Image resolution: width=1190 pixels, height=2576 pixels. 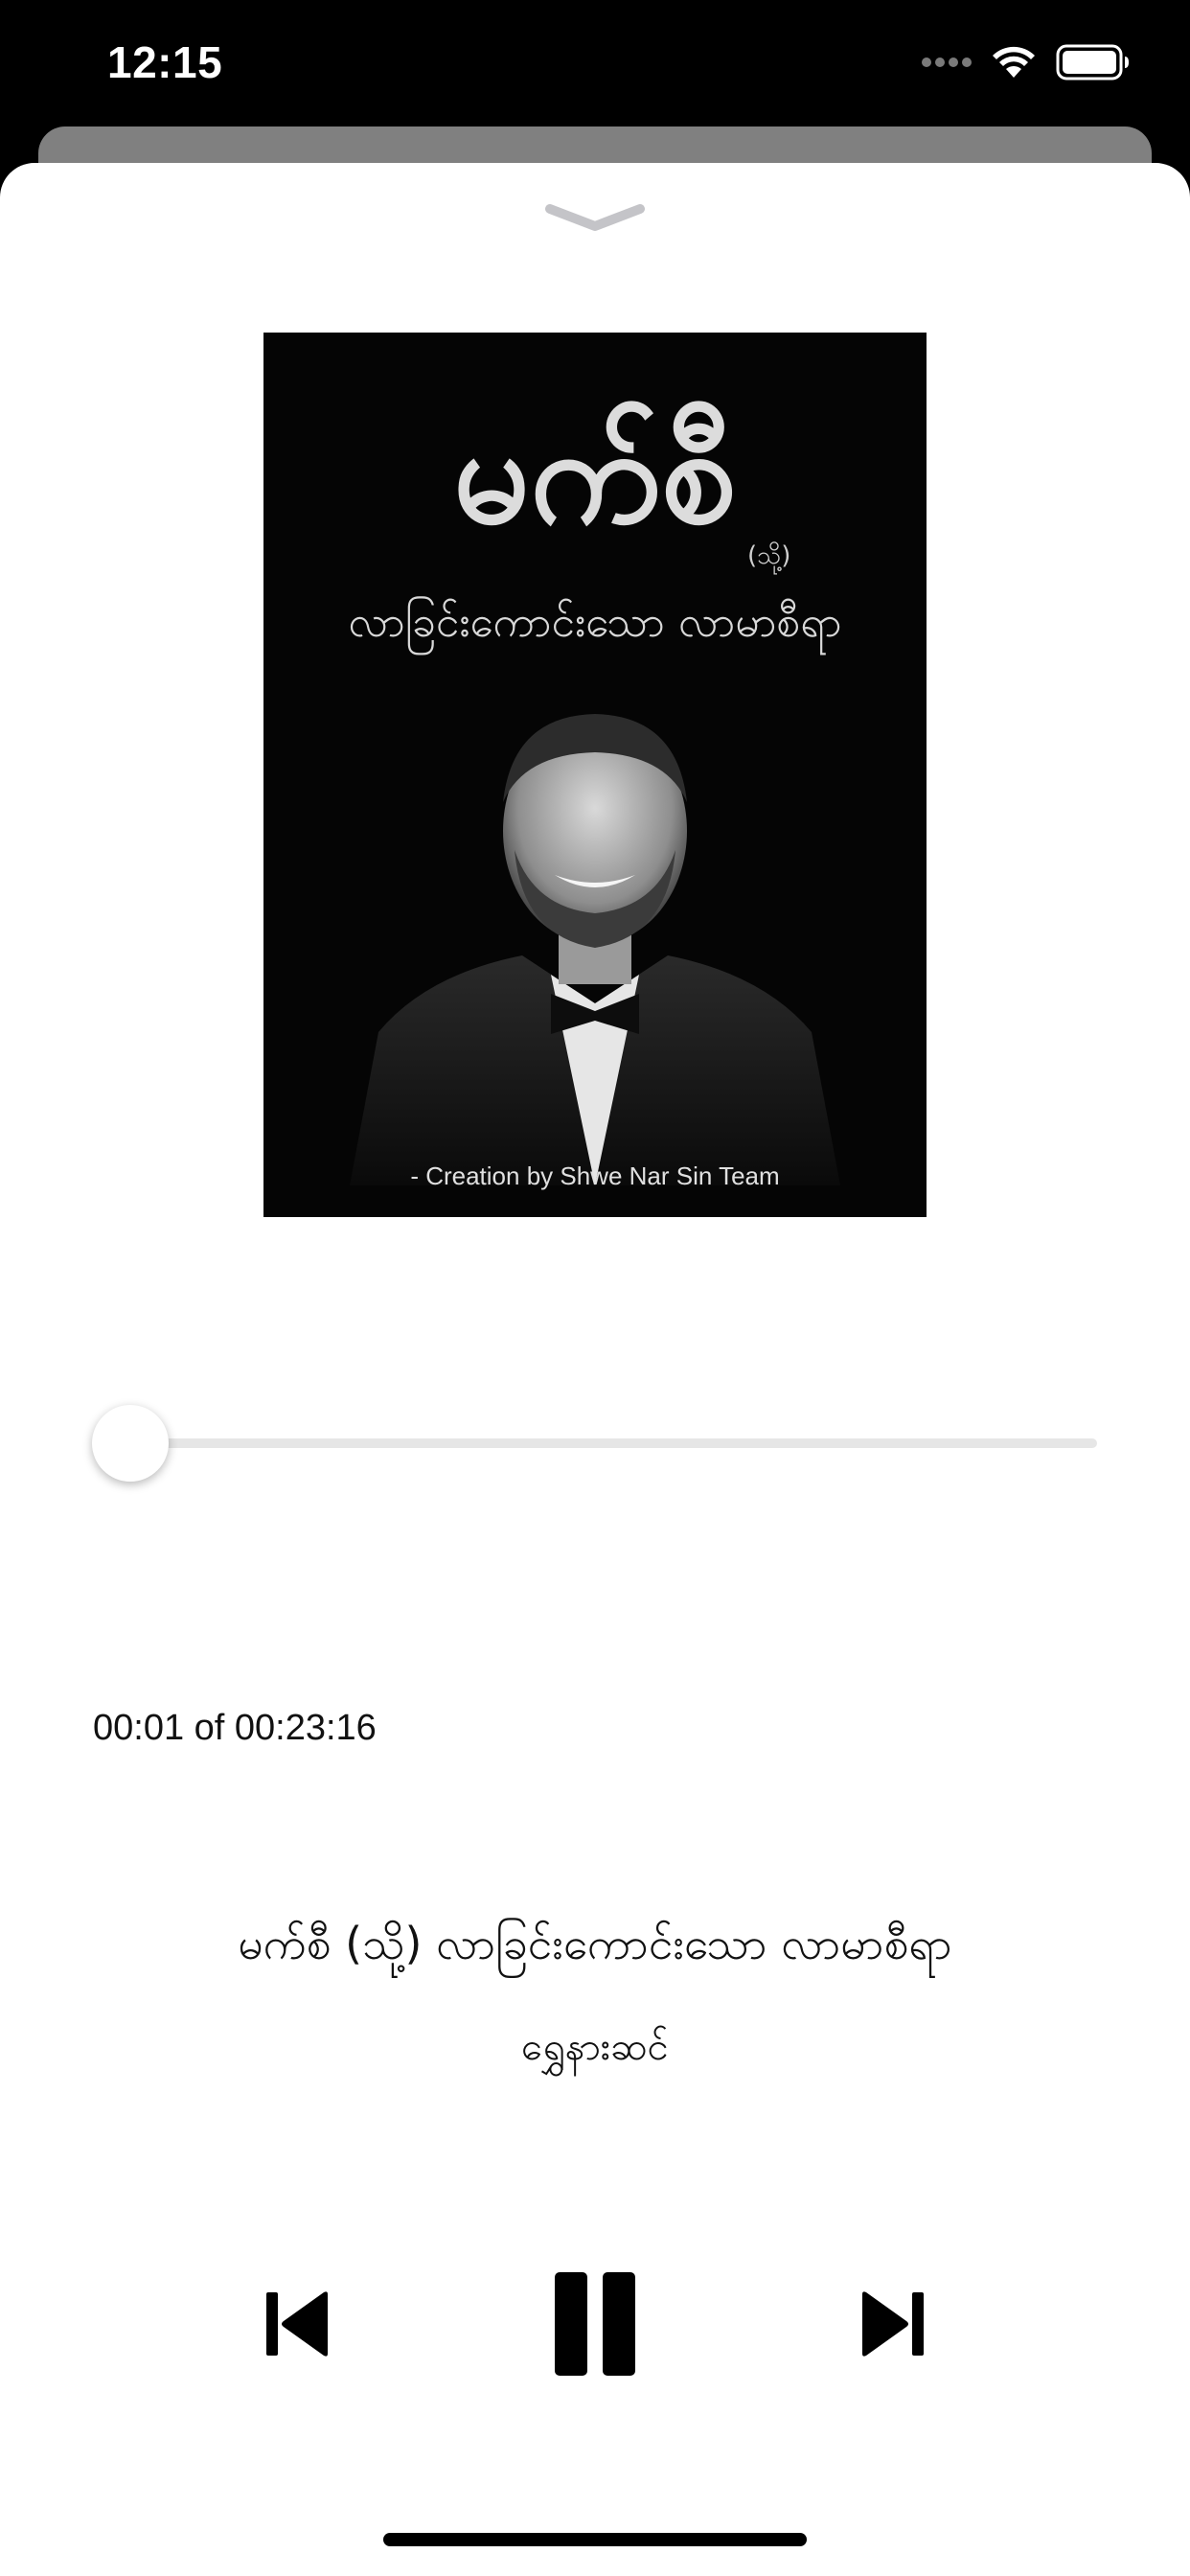 I want to click on track-title: မက်စီ (သို့) လာခြင်းကောင်းသော လာမာစီရာ, so click(x=595, y=1943).